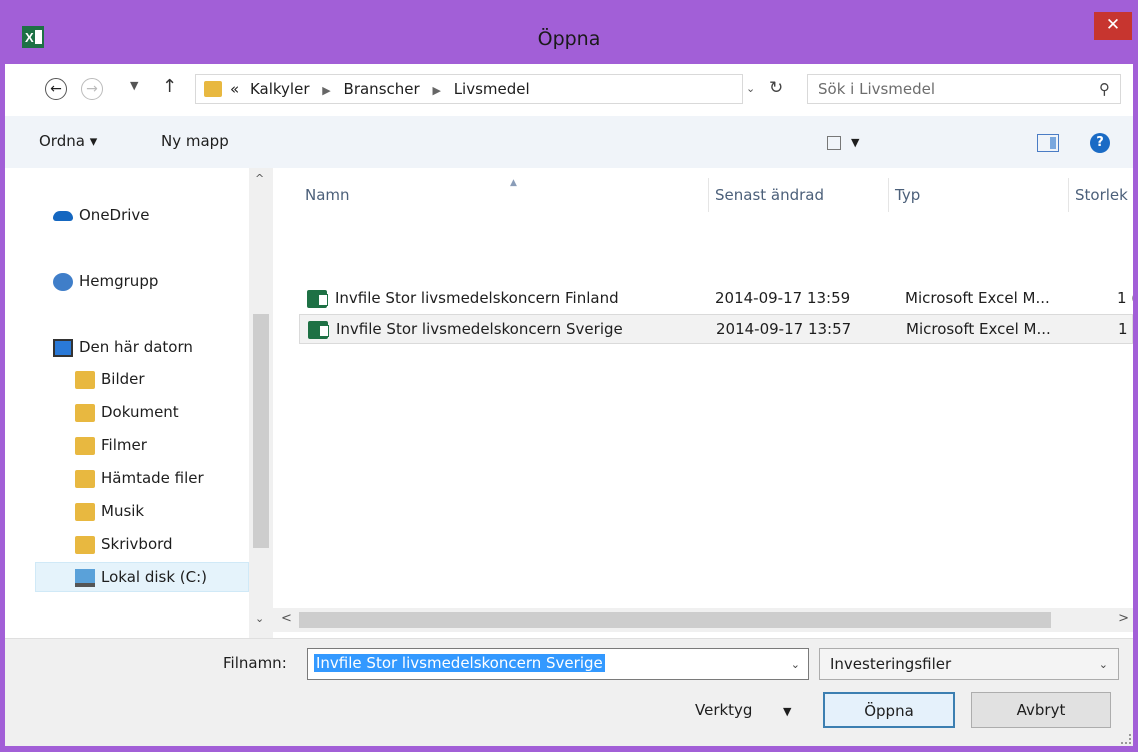  What do you see at coordinates (195, 141) in the screenshot?
I see `new-folder-button: Ny mapp` at bounding box center [195, 141].